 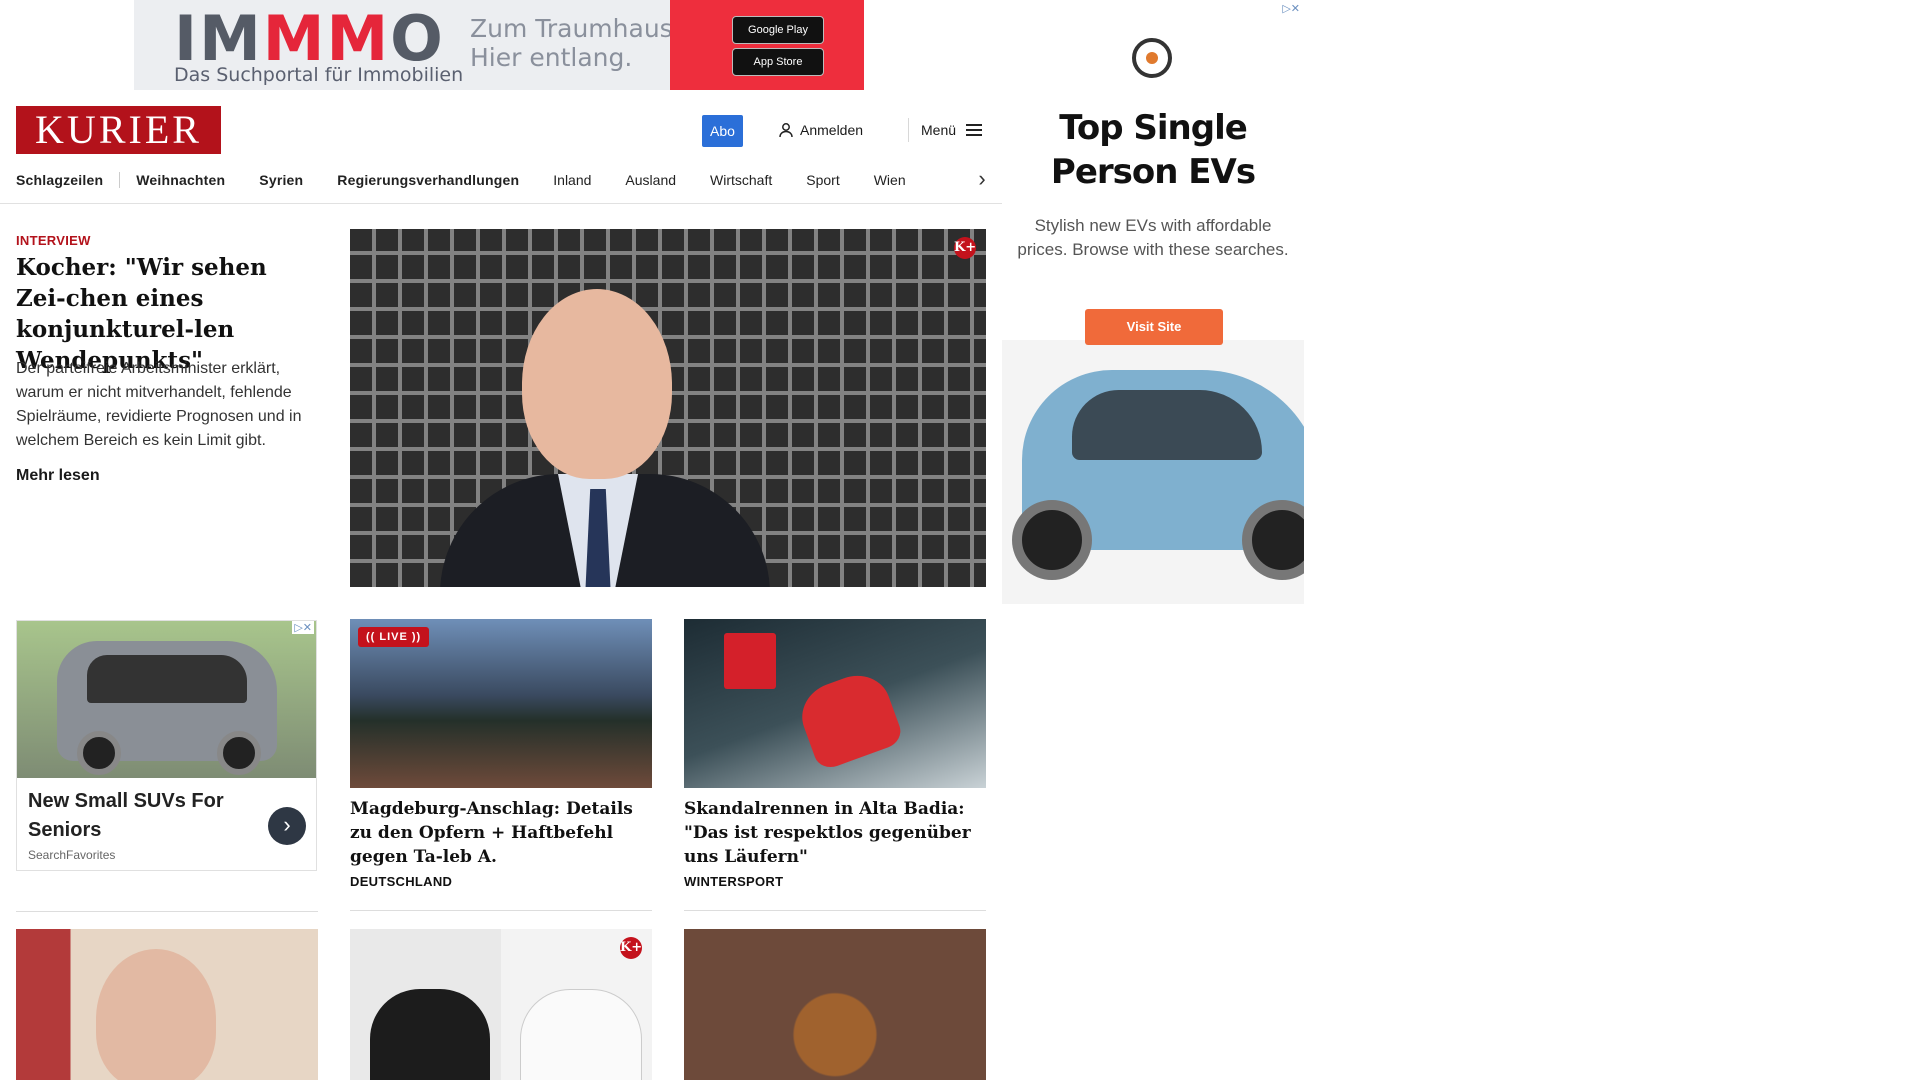 I want to click on ad-store-panel: Google Play App Store, so click(x=767, y=45).